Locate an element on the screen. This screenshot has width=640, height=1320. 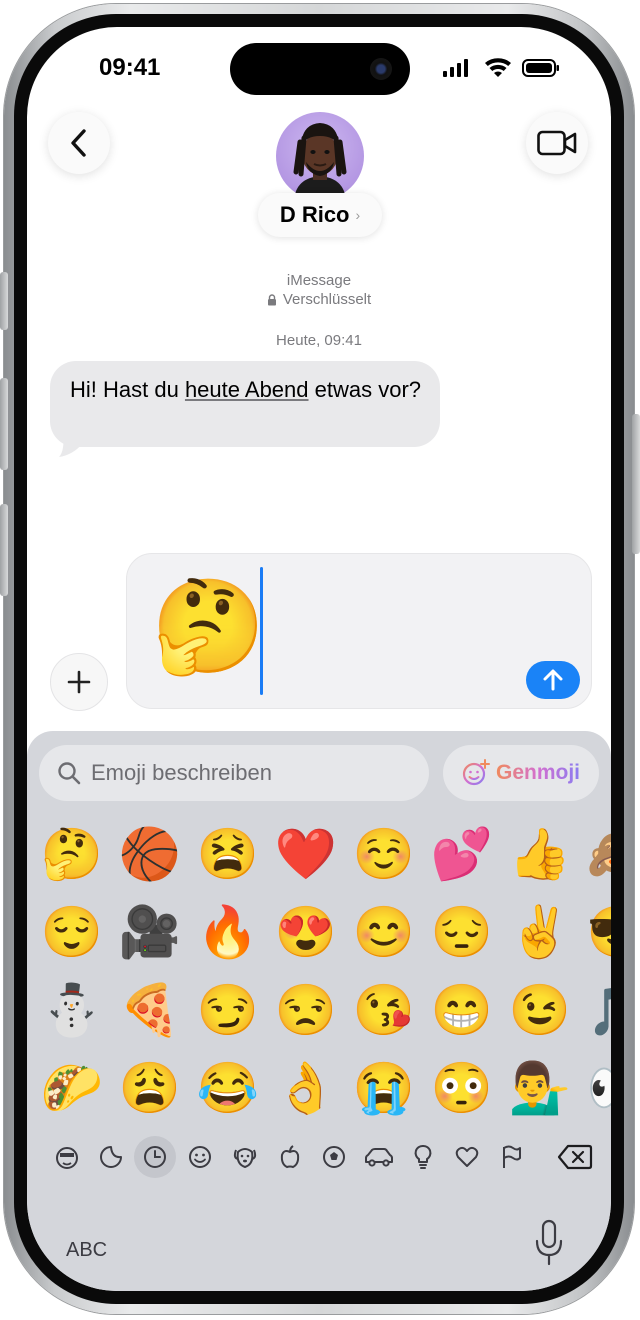
emoji-key: 🍕 is located at coordinates (150, 1010).